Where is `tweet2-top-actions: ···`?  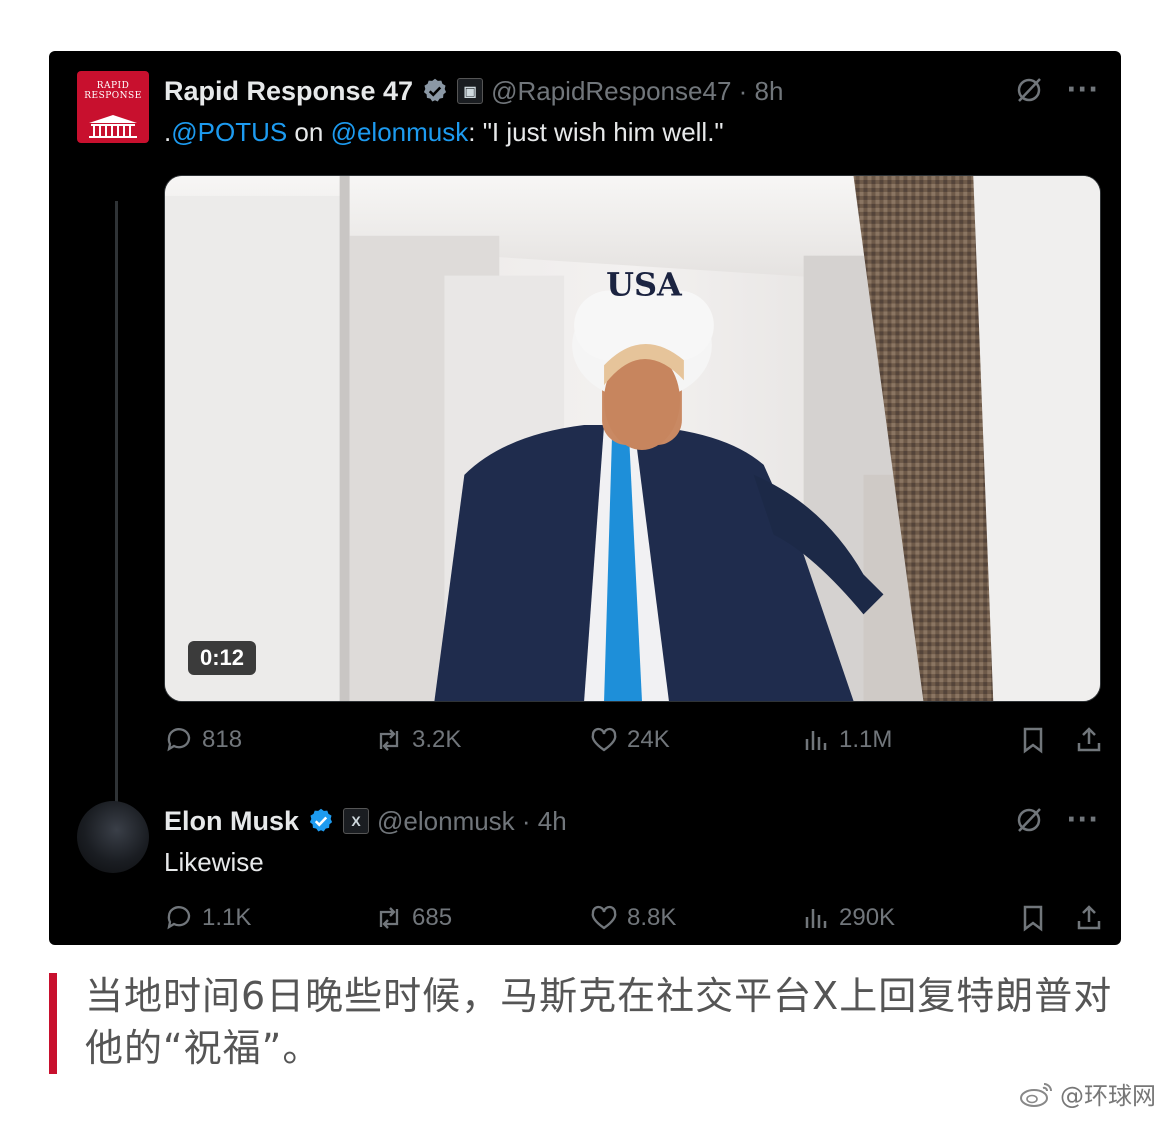
tweet2-top-actions: ··· is located at coordinates (1056, 820).